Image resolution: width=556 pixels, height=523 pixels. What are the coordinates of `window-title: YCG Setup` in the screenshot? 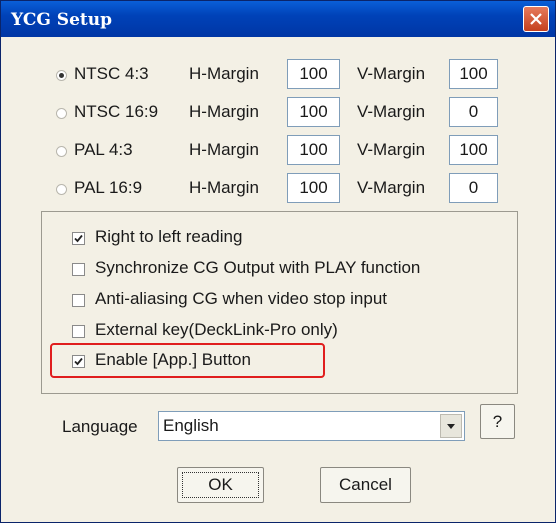 It's located at (61, 20).